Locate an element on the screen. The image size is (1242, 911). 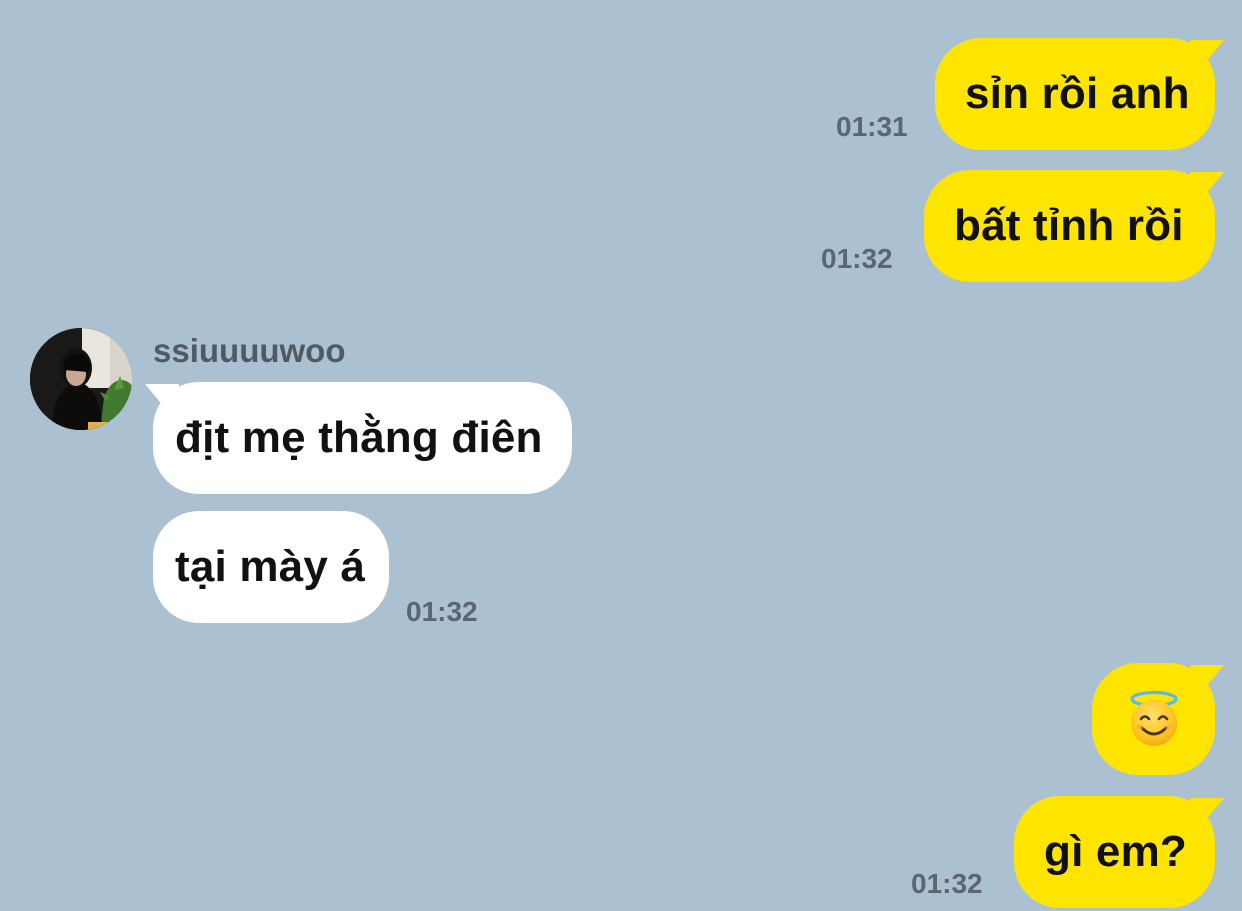
message-timestamp: 01:31 is located at coordinates (872, 126).